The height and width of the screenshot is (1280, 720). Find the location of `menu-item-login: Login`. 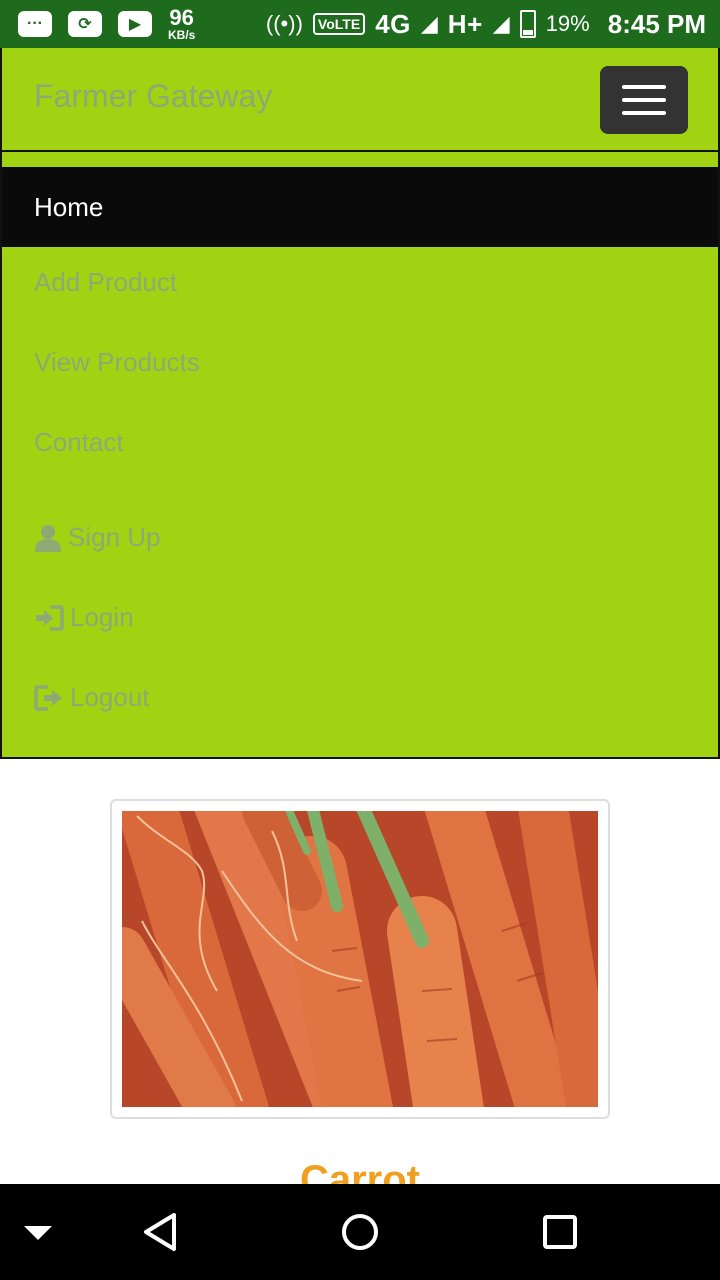

menu-item-login: Login is located at coordinates (84, 617).